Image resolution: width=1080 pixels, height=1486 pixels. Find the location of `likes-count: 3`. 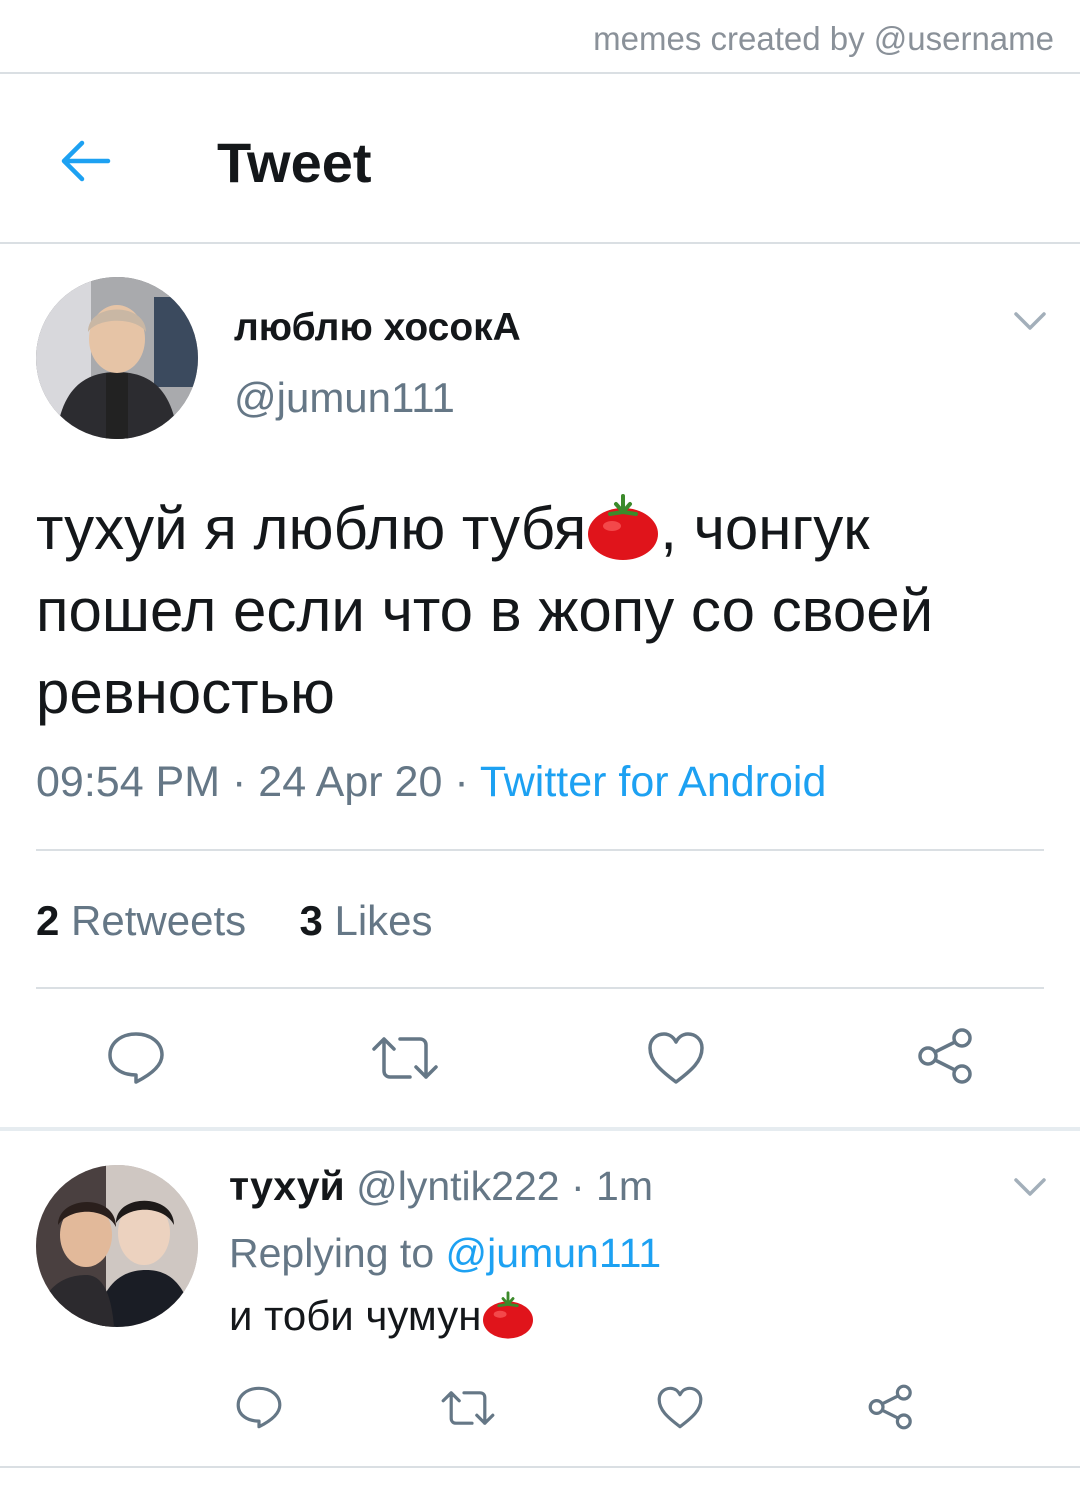

likes-count: 3 is located at coordinates (311, 920).